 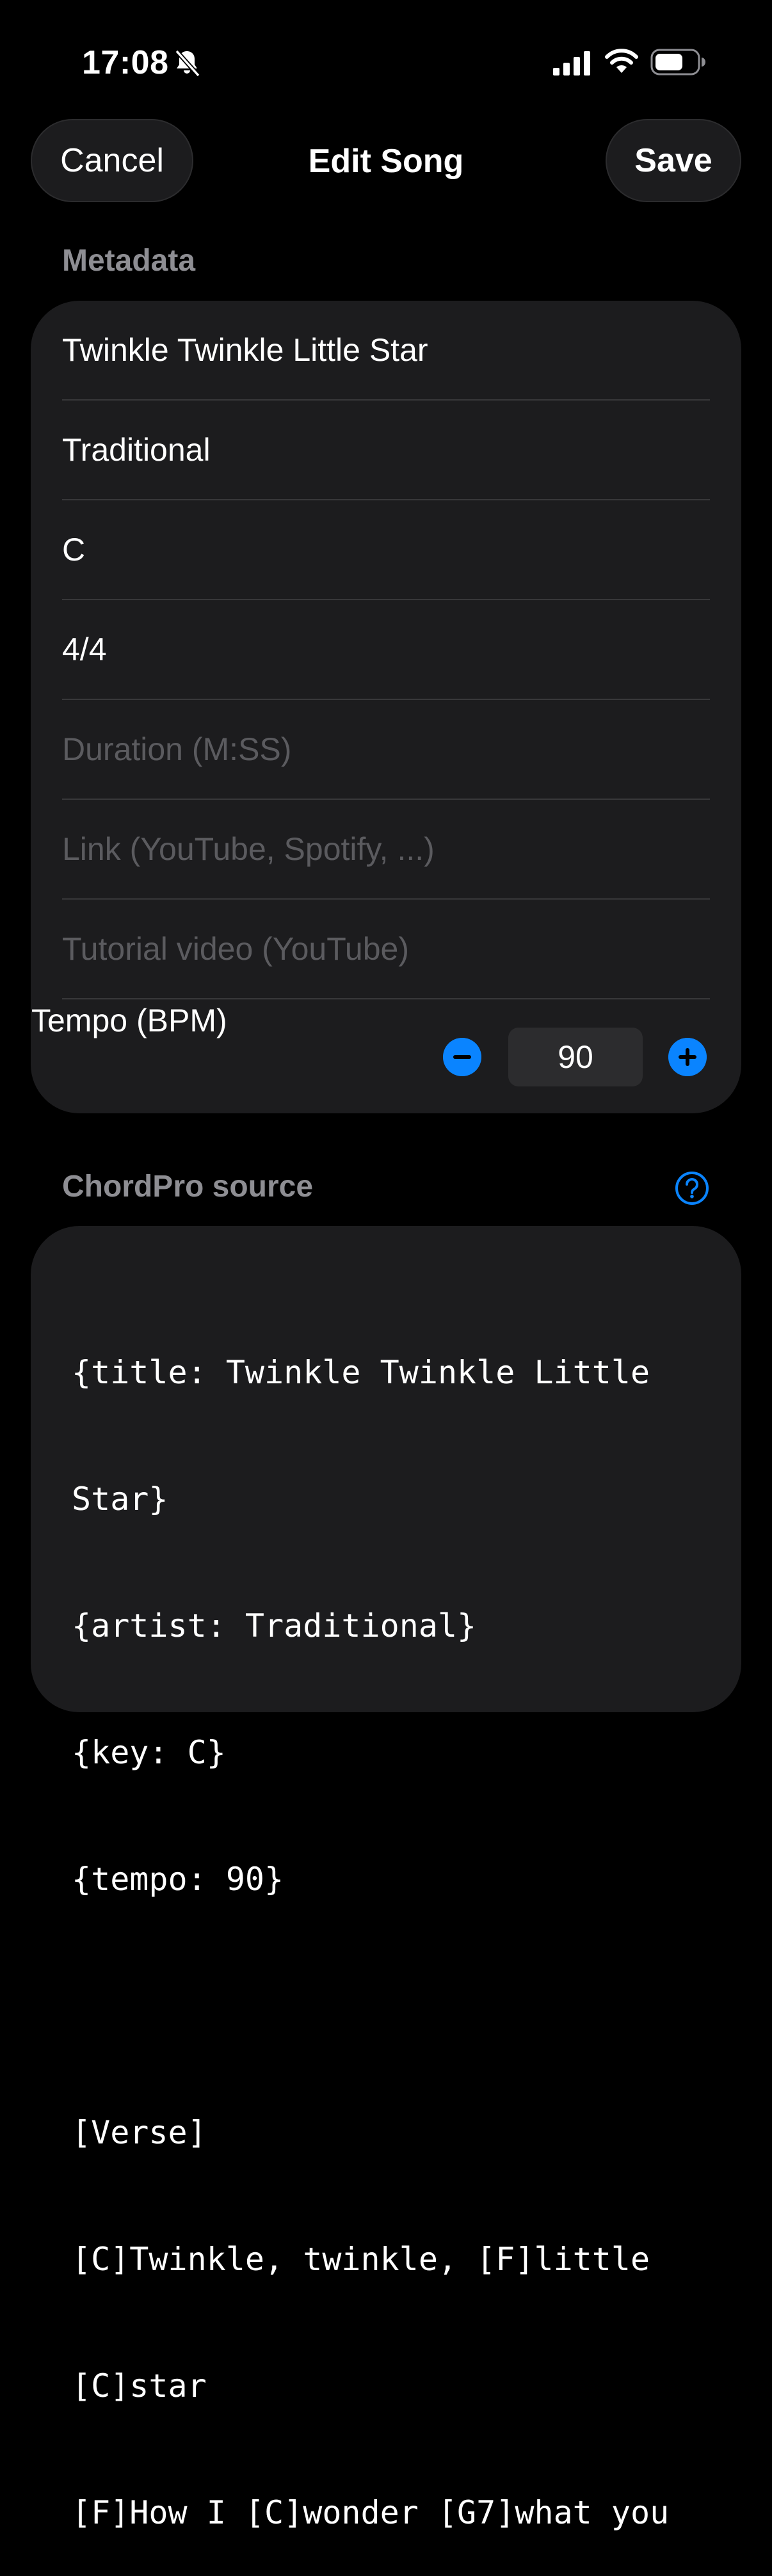 What do you see at coordinates (386, 750) in the screenshot?
I see `duration-field: Duration (M:SS)` at bounding box center [386, 750].